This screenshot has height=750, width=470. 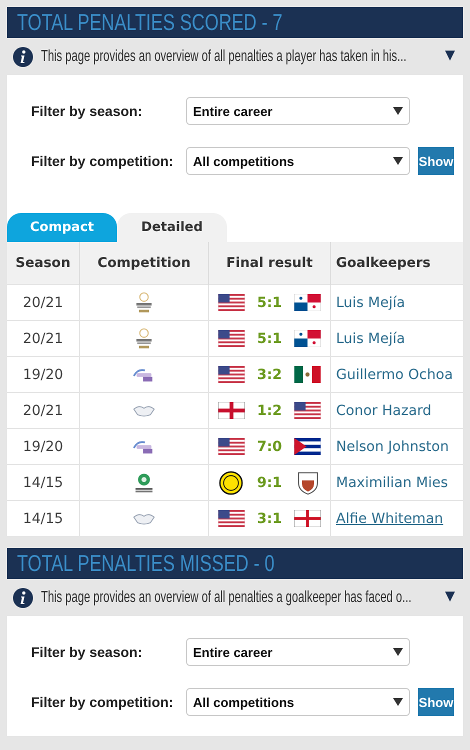 I want to click on score: 1:2, so click(x=269, y=410).